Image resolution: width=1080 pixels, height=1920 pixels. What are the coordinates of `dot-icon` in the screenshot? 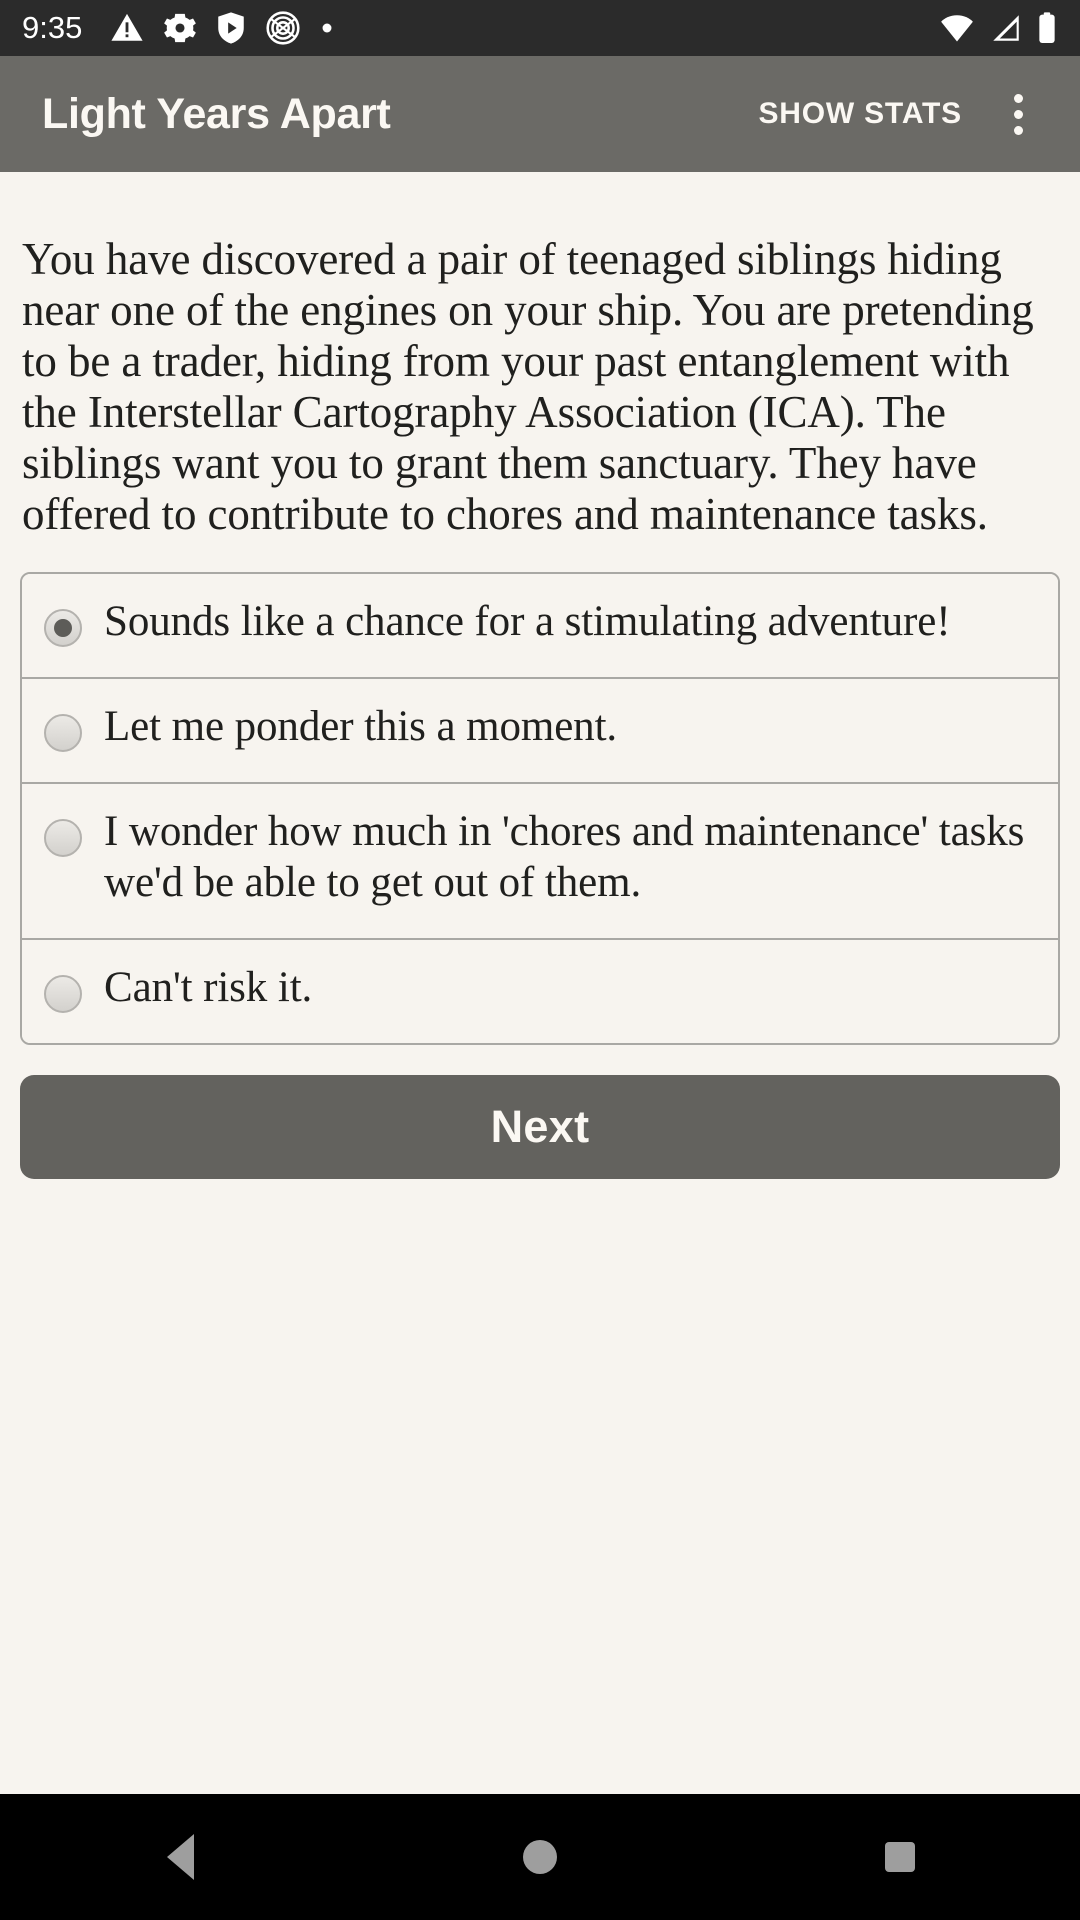 It's located at (327, 28).